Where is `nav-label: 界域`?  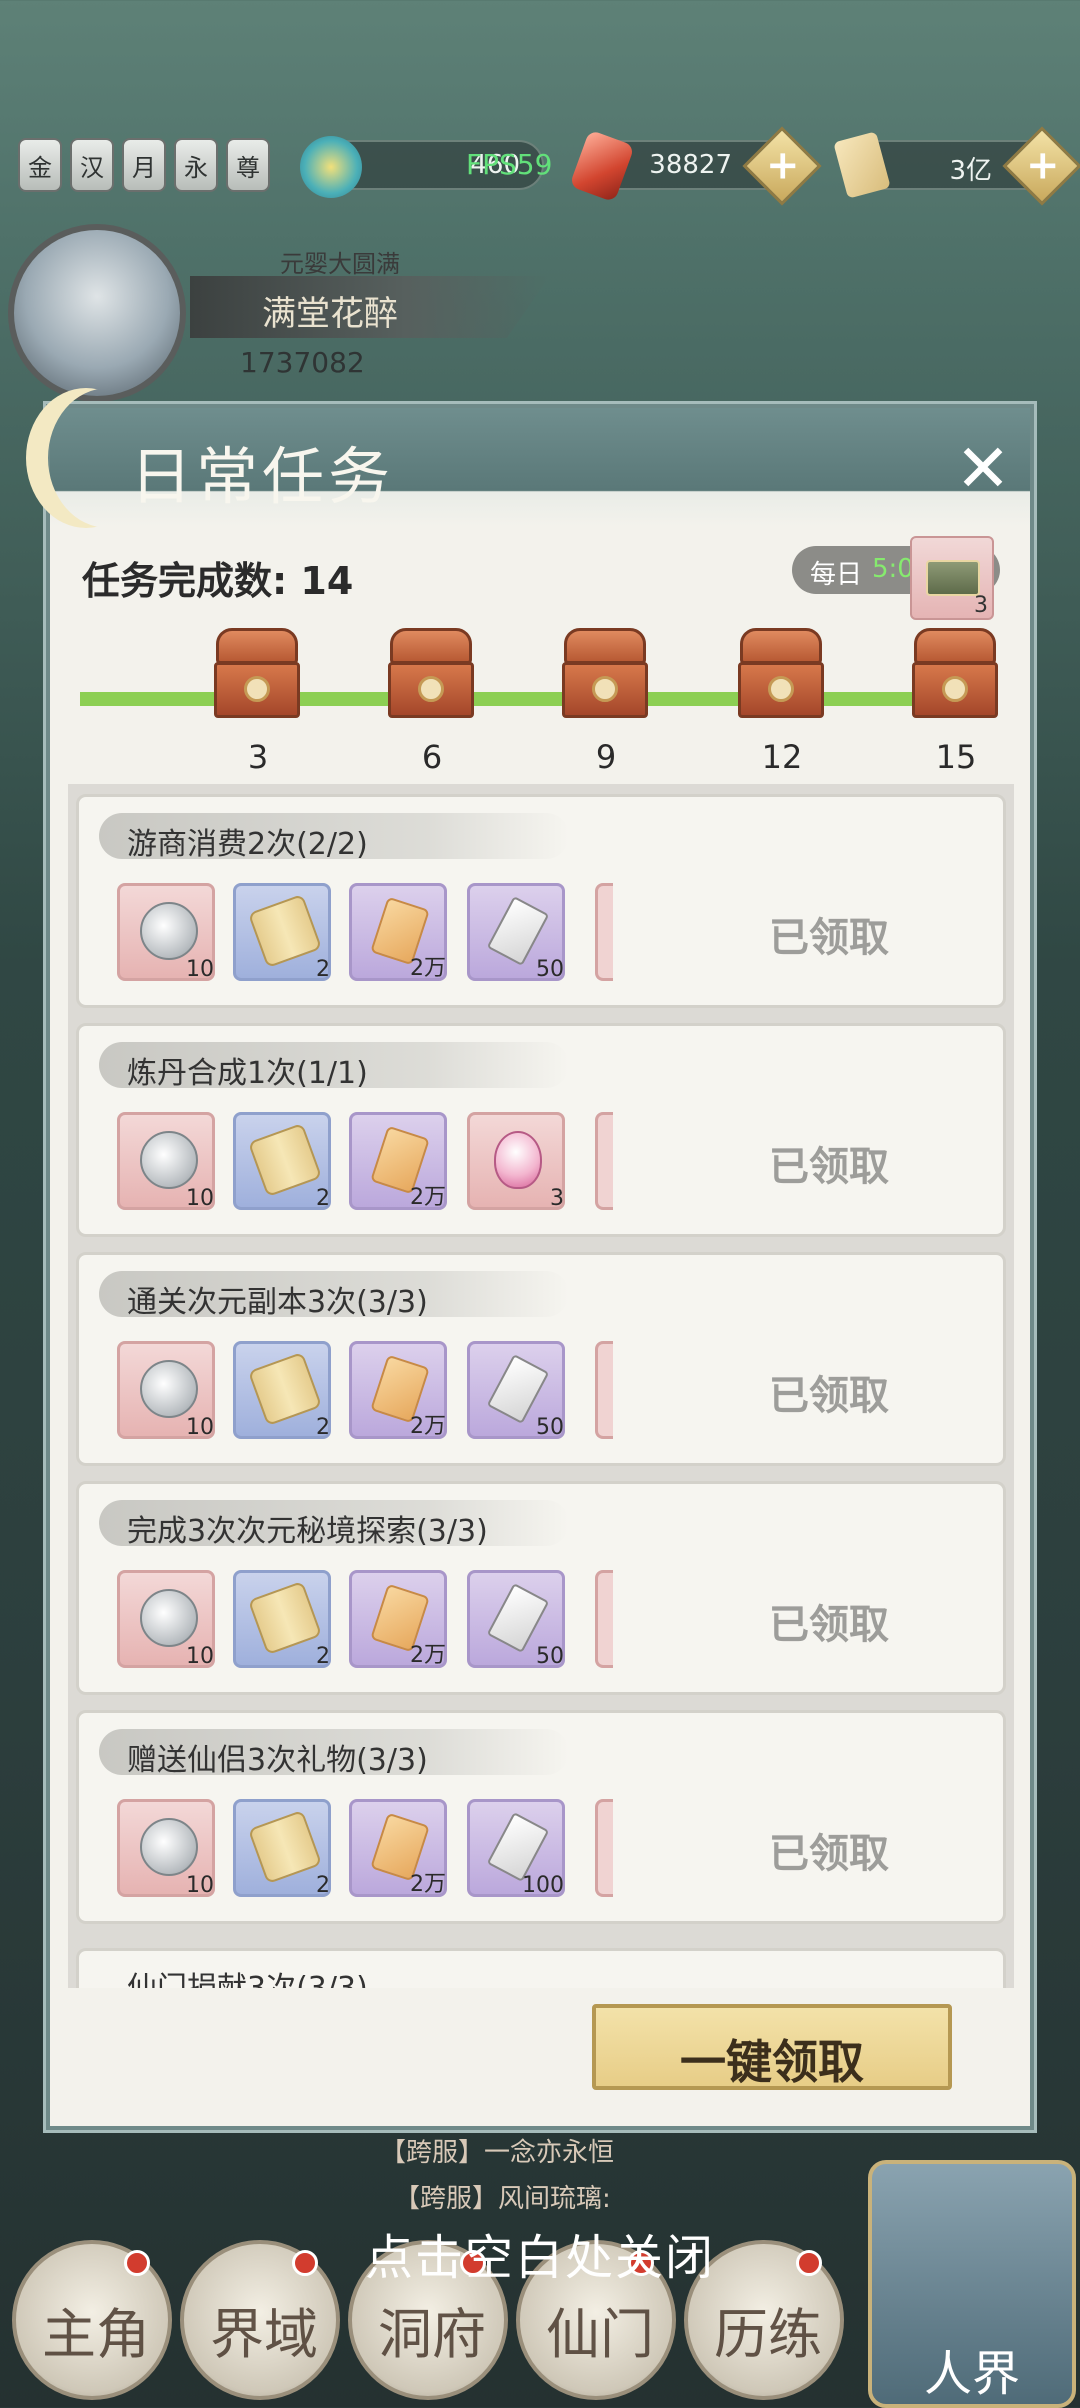
nav-label: 界域 is located at coordinates (264, 2334).